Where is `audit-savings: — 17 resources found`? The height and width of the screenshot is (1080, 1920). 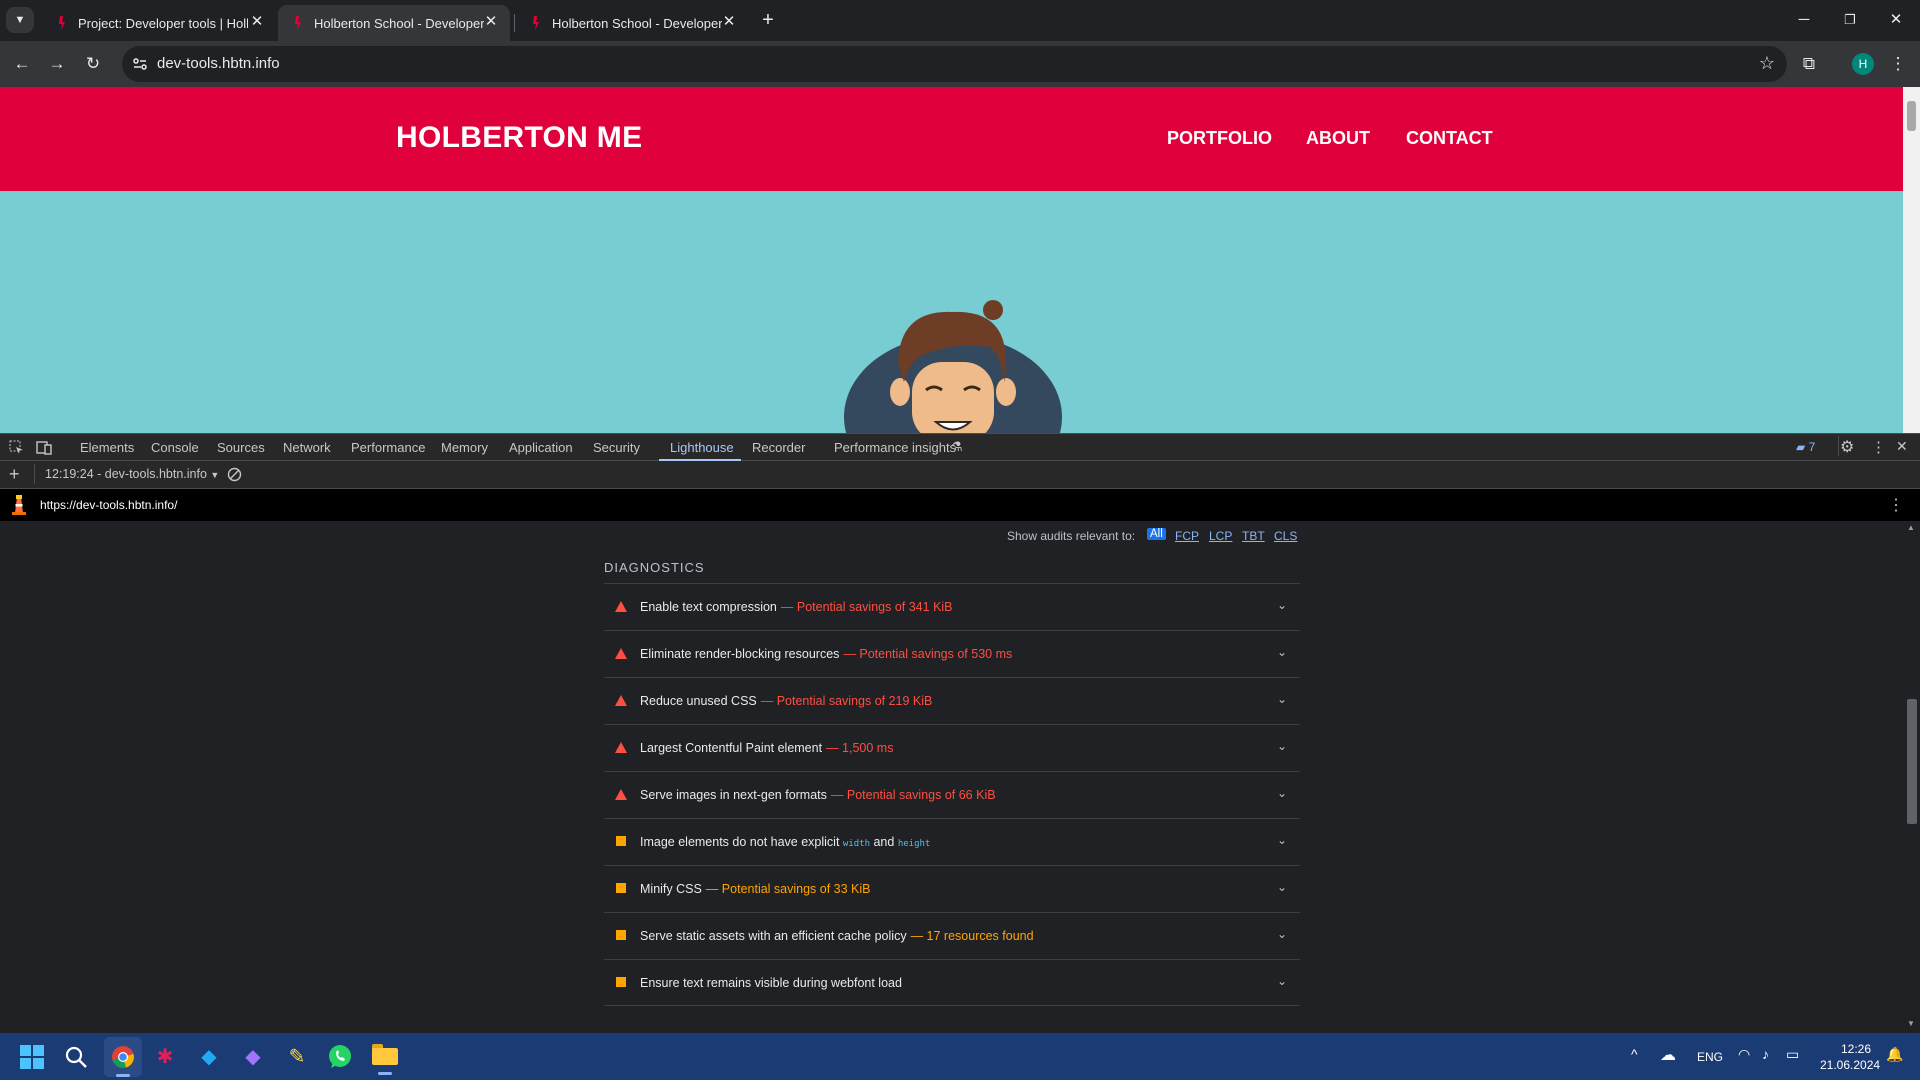
audit-savings: — 17 resources found is located at coordinates (972, 936).